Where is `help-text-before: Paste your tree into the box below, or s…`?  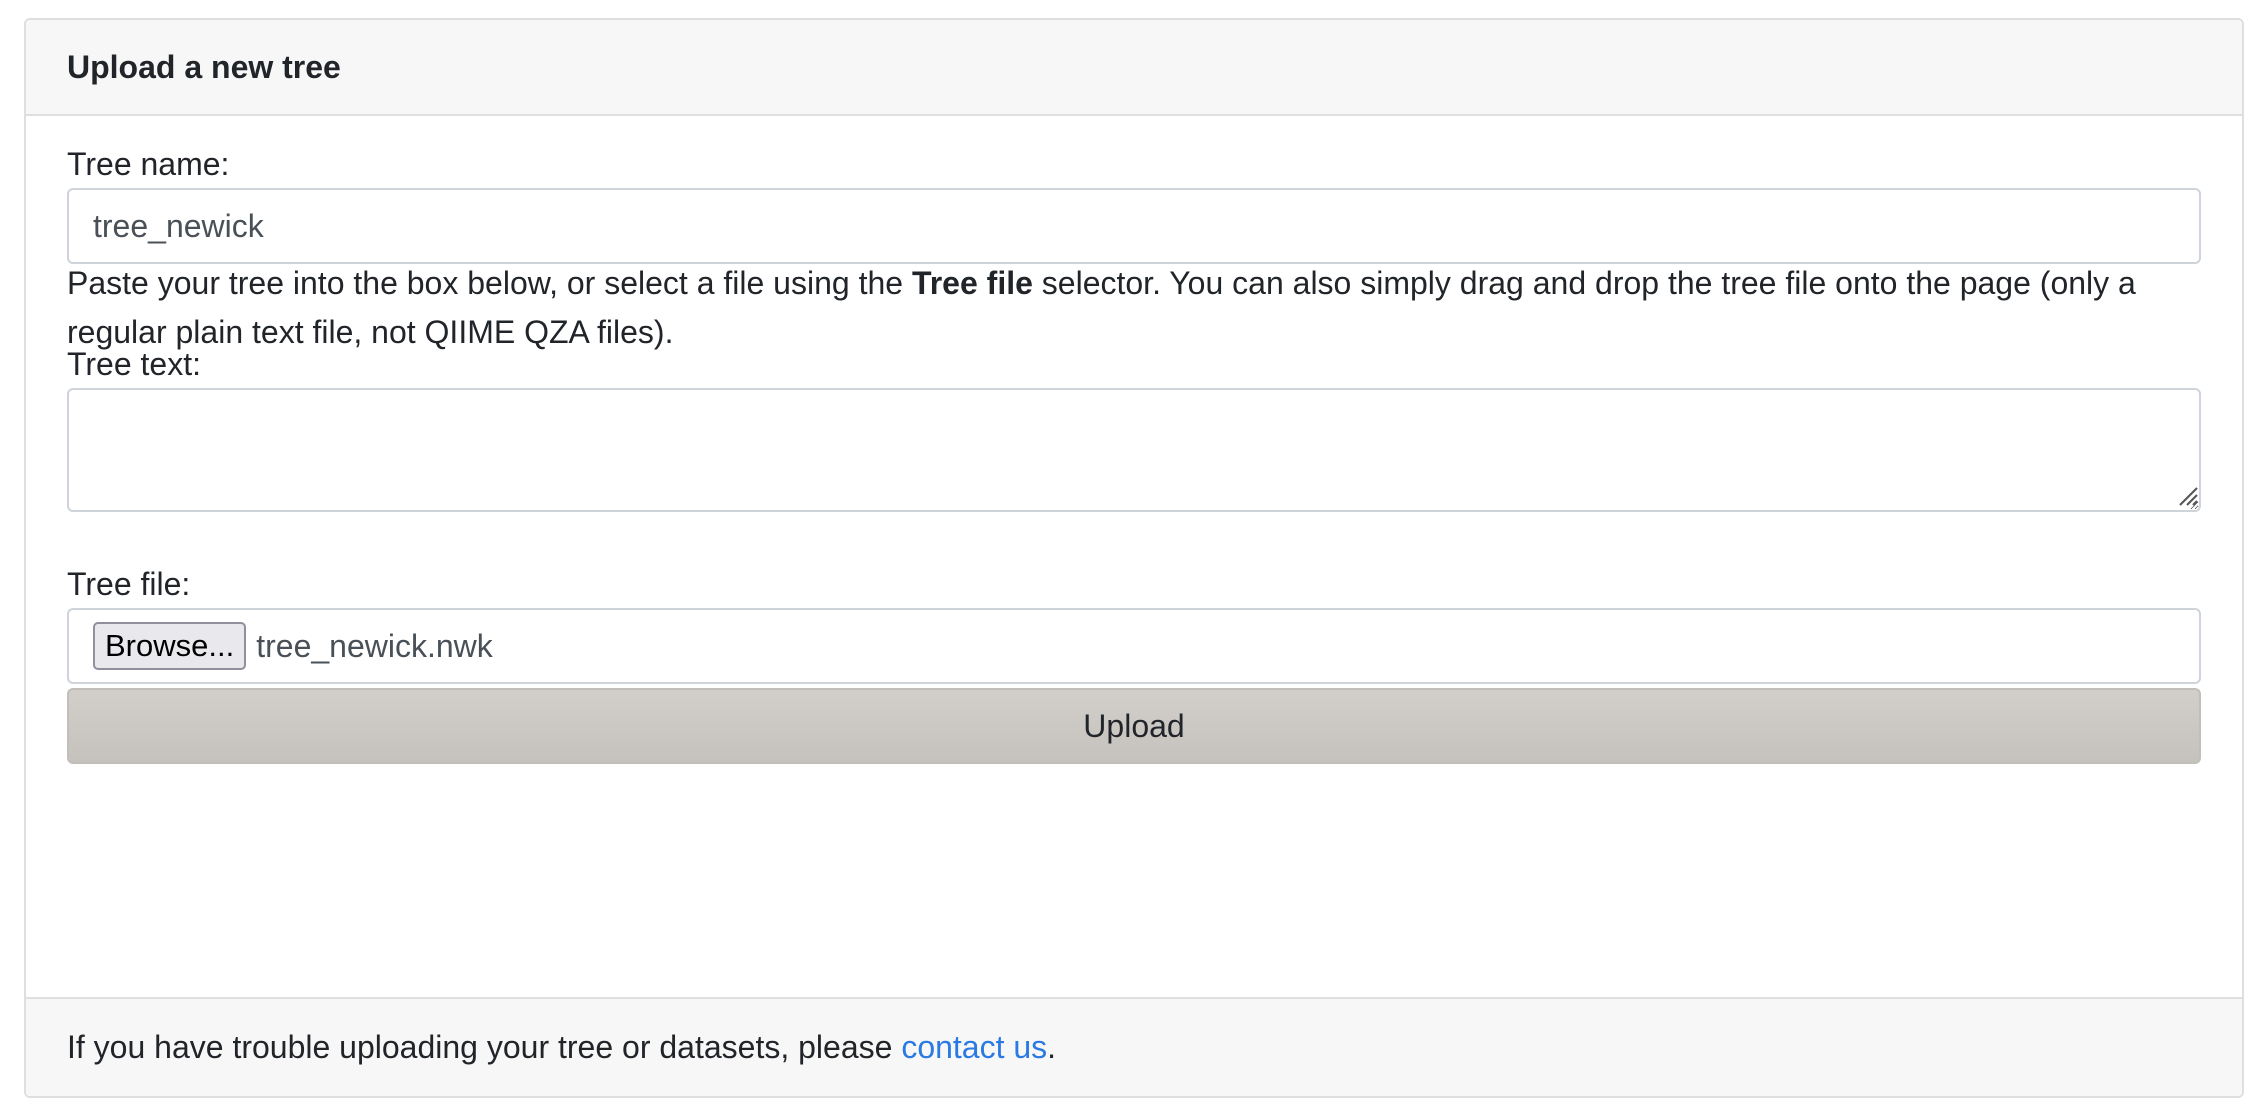
help-text-before: Paste your tree into the box below, or s… is located at coordinates (489, 283).